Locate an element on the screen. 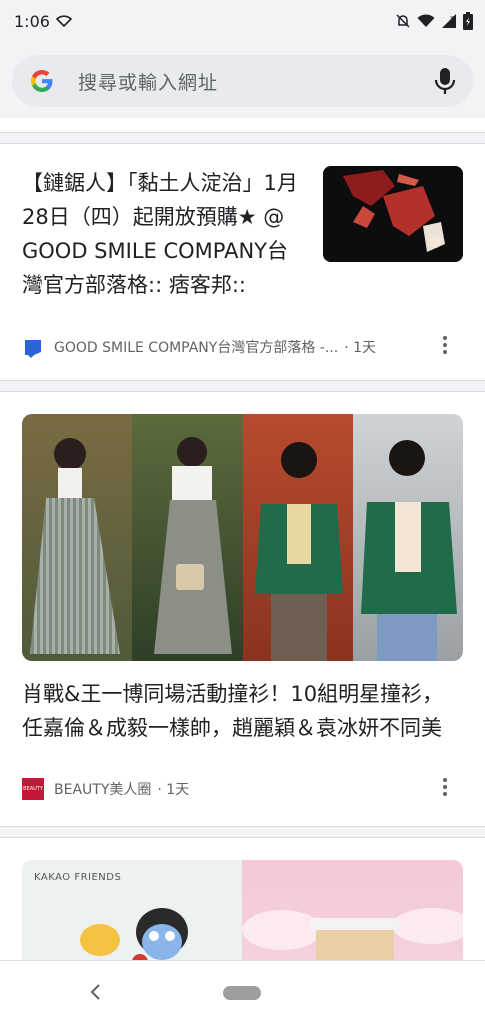 This screenshot has height=1025, width=485. back-icon is located at coordinates (95, 992).